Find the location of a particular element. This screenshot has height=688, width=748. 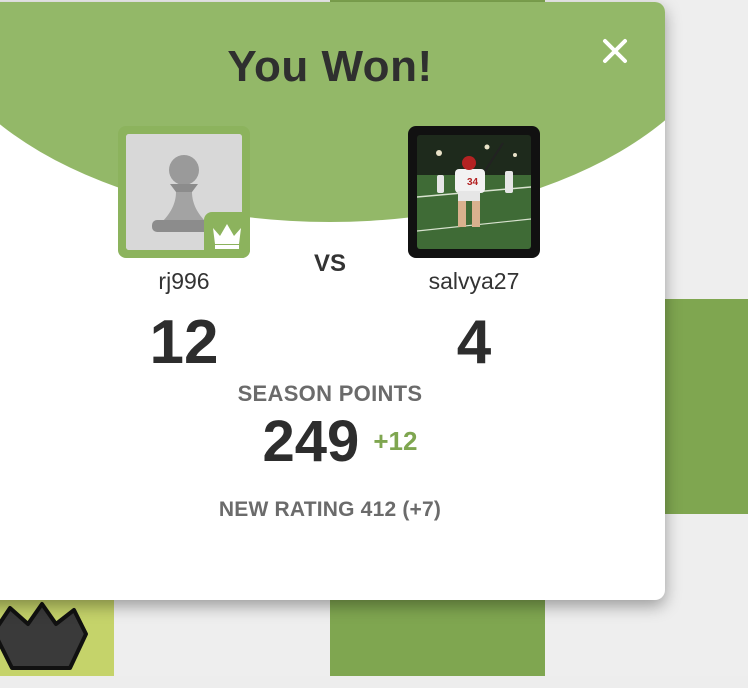

svg-text: 34 is located at coordinates (473, 182).